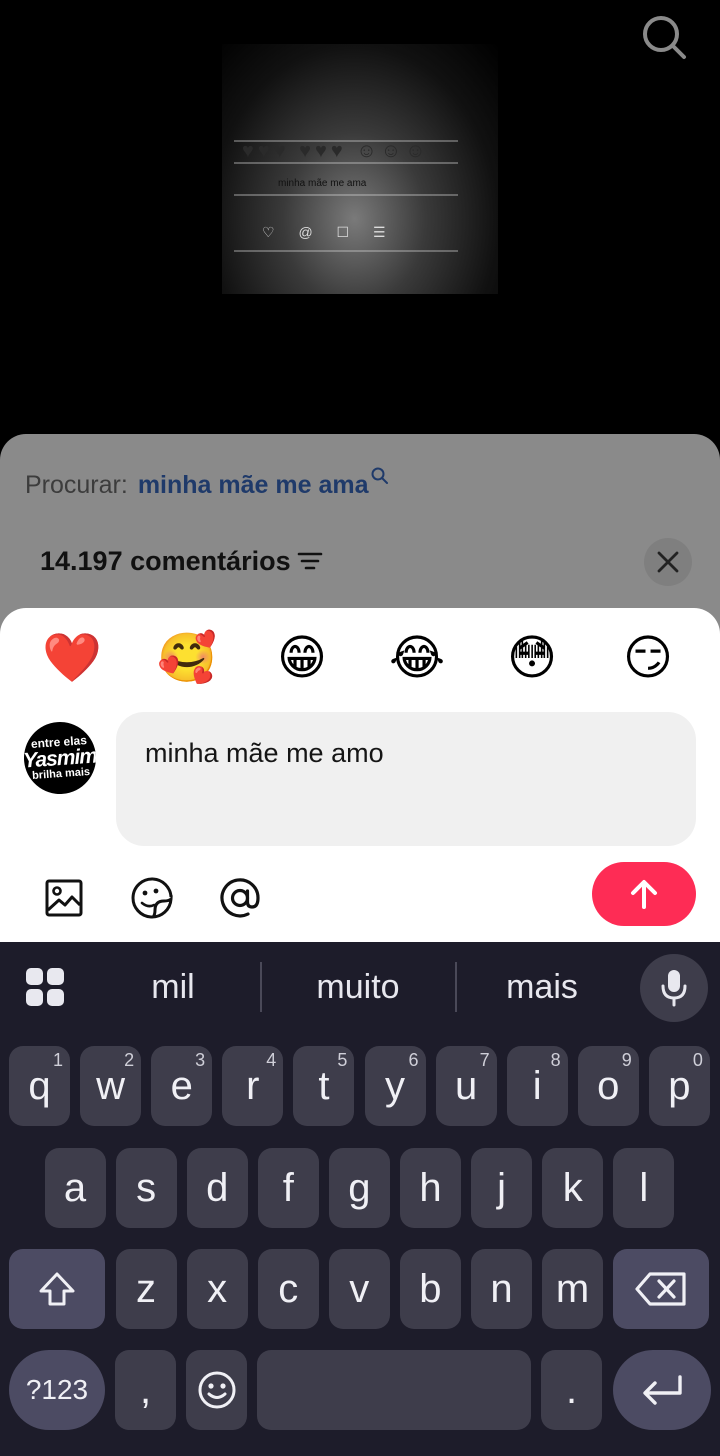  I want to click on key-b: b, so click(430, 1289).